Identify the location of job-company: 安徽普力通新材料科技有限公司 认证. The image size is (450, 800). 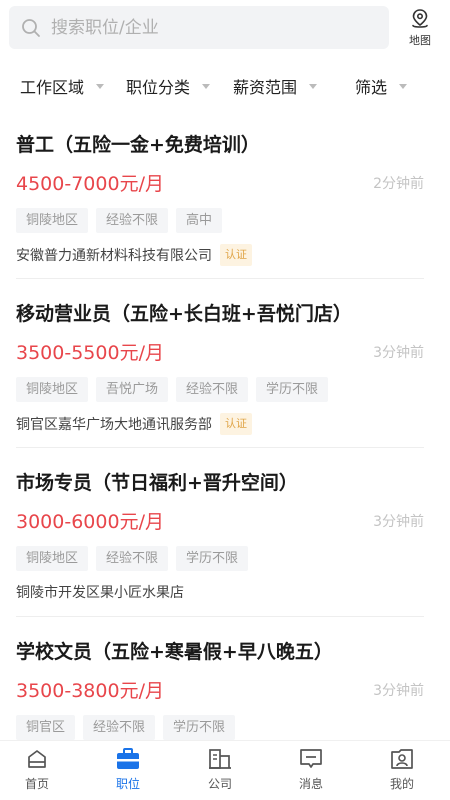
(134, 255).